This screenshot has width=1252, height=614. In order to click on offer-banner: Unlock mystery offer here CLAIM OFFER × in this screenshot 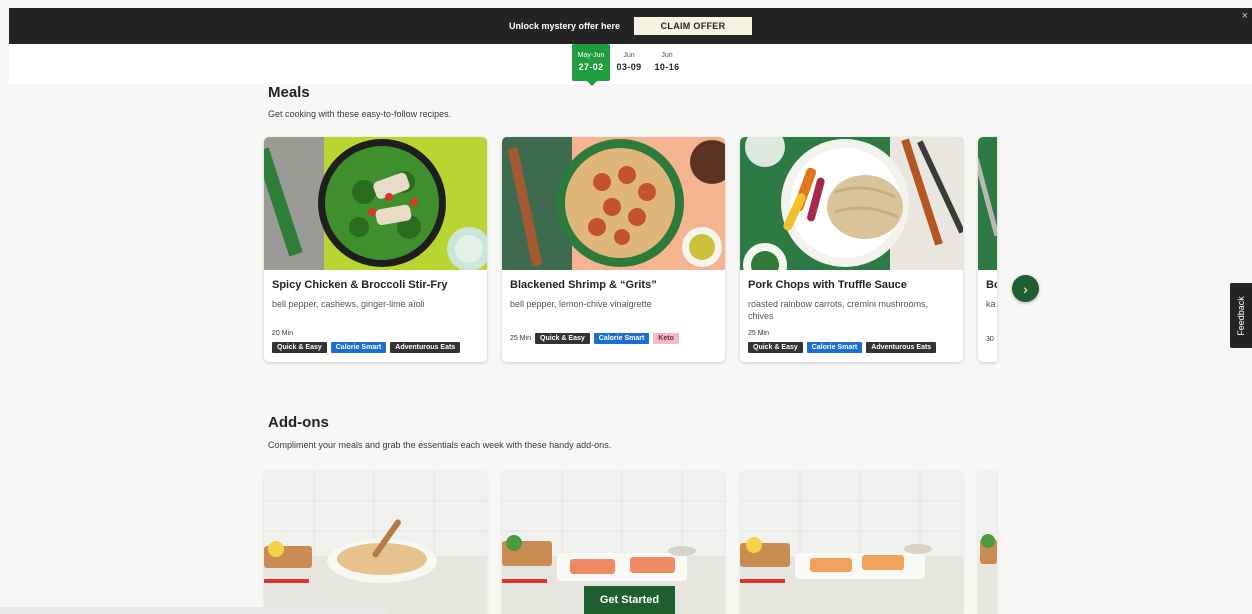, I will do `click(630, 26)`.